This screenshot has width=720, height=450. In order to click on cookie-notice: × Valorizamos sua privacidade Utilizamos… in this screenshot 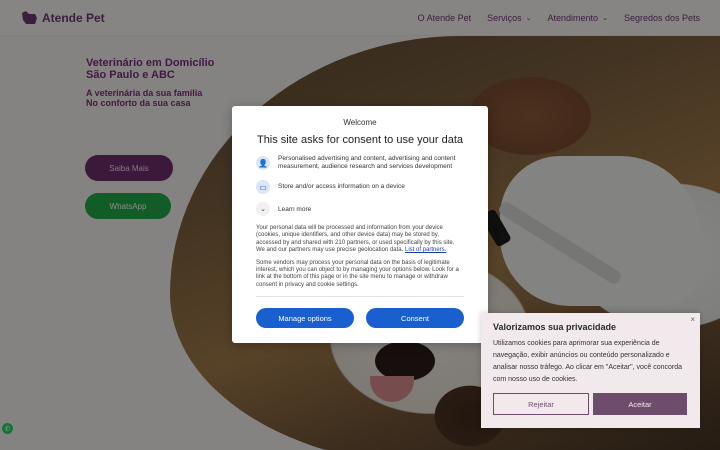, I will do `click(590, 370)`.